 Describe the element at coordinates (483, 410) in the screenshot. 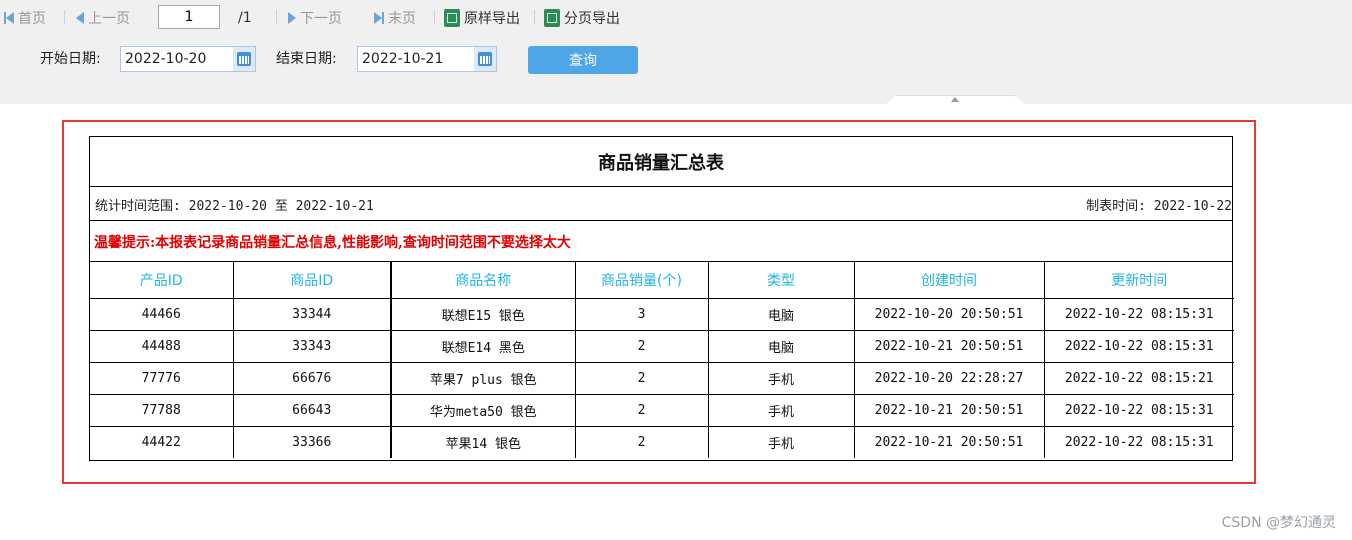

I see `table-cell: 华为meta50 银色` at that location.